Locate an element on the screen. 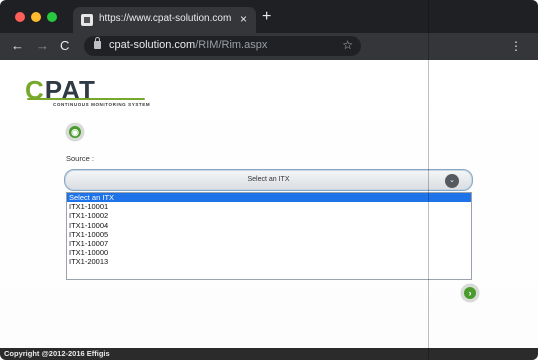  dropdown-option: Select an ITX is located at coordinates (269, 198).